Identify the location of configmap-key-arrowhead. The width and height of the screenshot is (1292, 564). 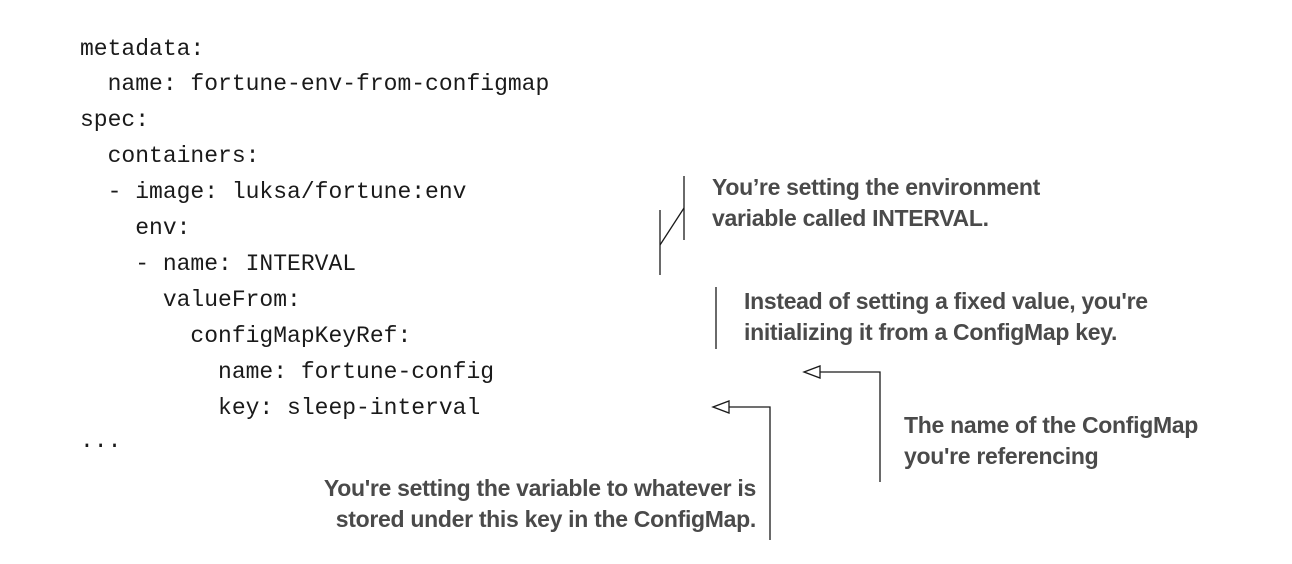
(720, 407).